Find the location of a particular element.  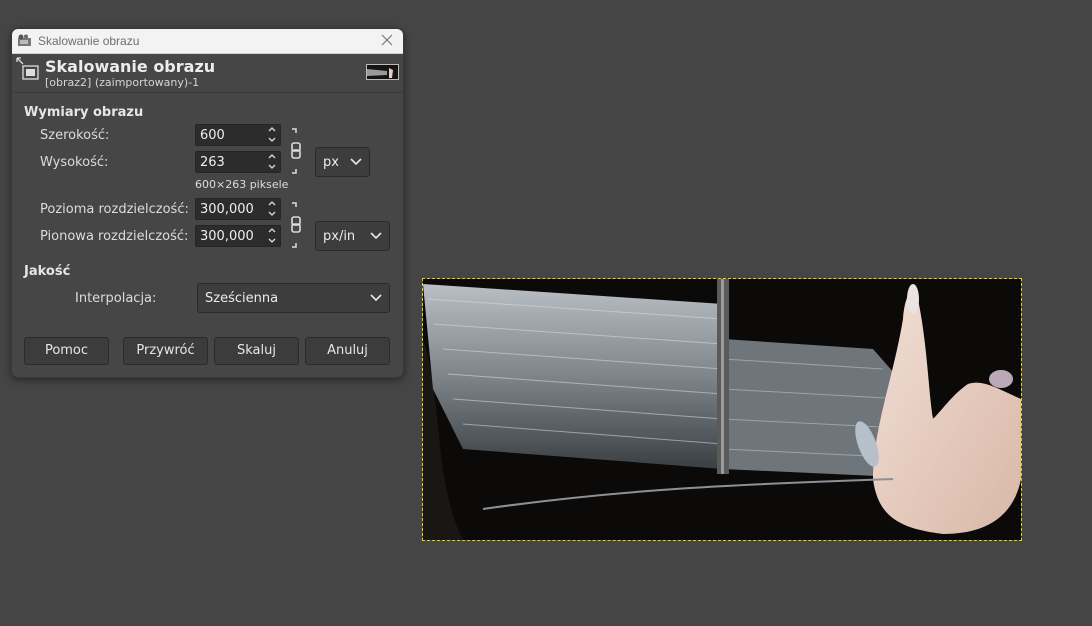

y-resolution-label: Pionowa rozdzielczość: is located at coordinates (114, 236).